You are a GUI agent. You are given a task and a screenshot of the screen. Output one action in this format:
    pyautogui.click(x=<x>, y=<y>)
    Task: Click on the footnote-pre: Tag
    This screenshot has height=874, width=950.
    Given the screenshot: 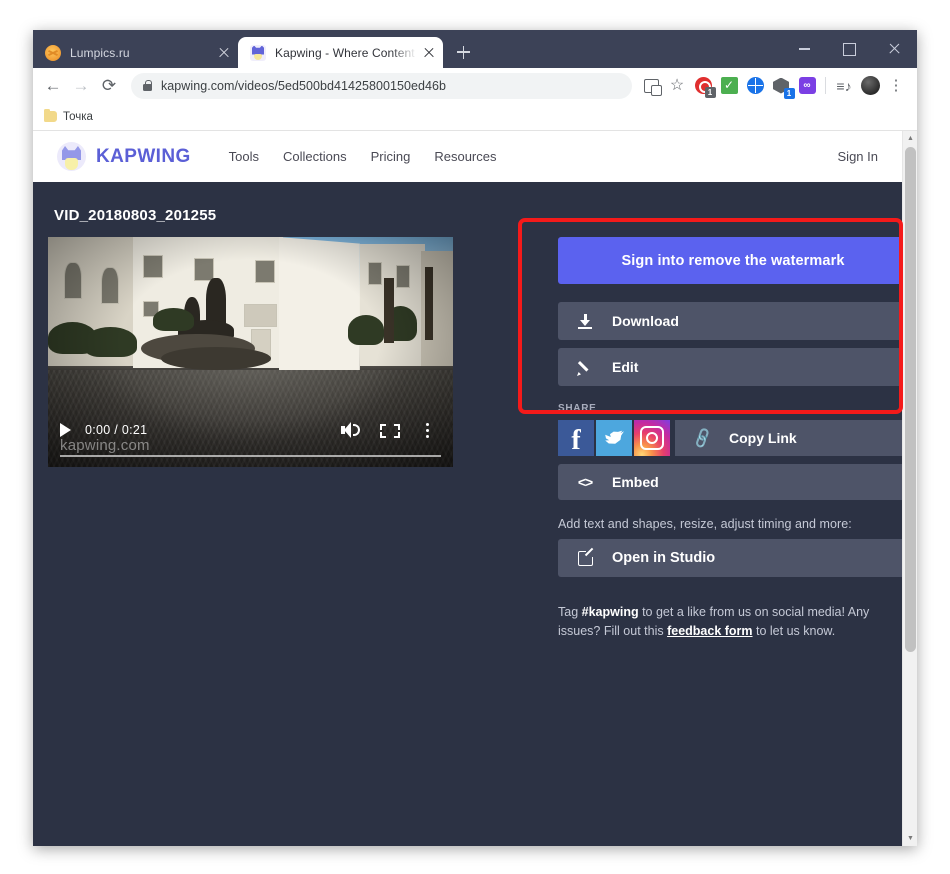 What is the action you would take?
    pyautogui.click(x=570, y=612)
    